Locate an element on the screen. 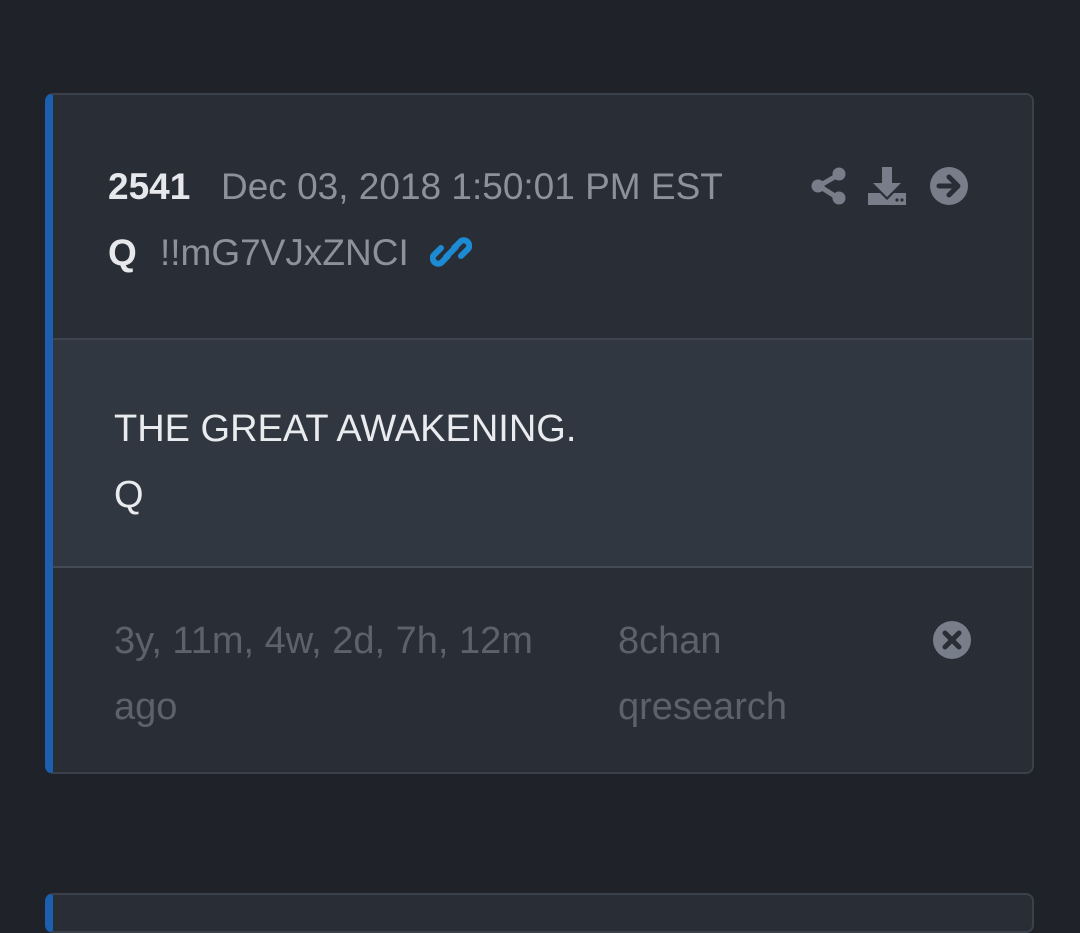 The height and width of the screenshot is (933, 1080). arrow-circle-right-icon-graphic is located at coordinates (949, 186).